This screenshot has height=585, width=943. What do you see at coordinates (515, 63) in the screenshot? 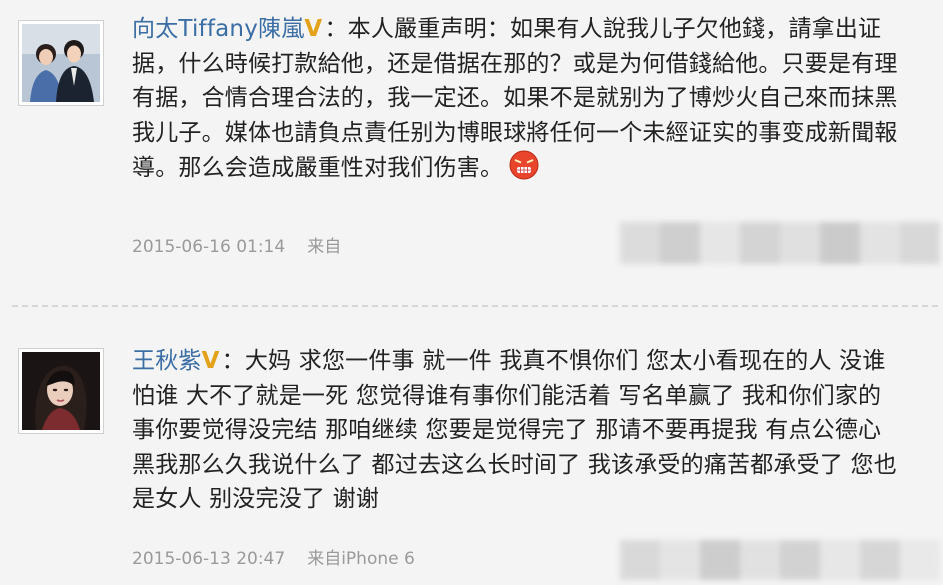
I see `post-text-line: 据，什么時候打款給他，还是借据在那的？或是为何借錢給他。只要是有理` at bounding box center [515, 63].